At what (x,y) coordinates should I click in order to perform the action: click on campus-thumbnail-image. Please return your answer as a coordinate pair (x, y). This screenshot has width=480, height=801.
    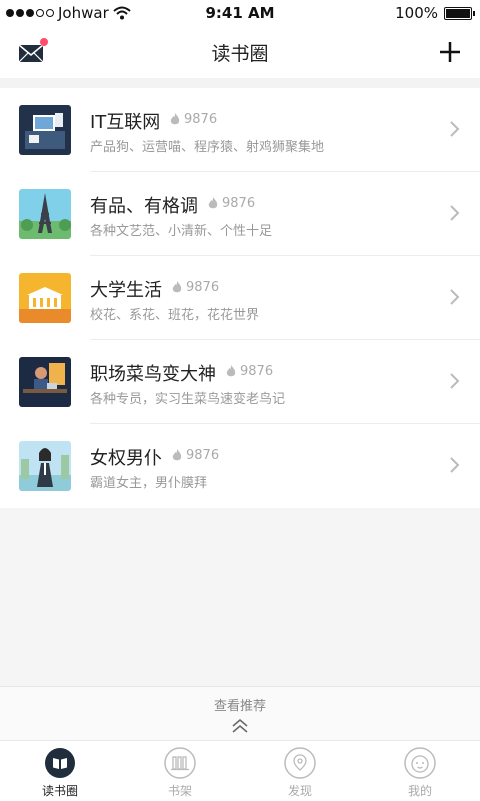
    Looking at the image, I should click on (45, 298).